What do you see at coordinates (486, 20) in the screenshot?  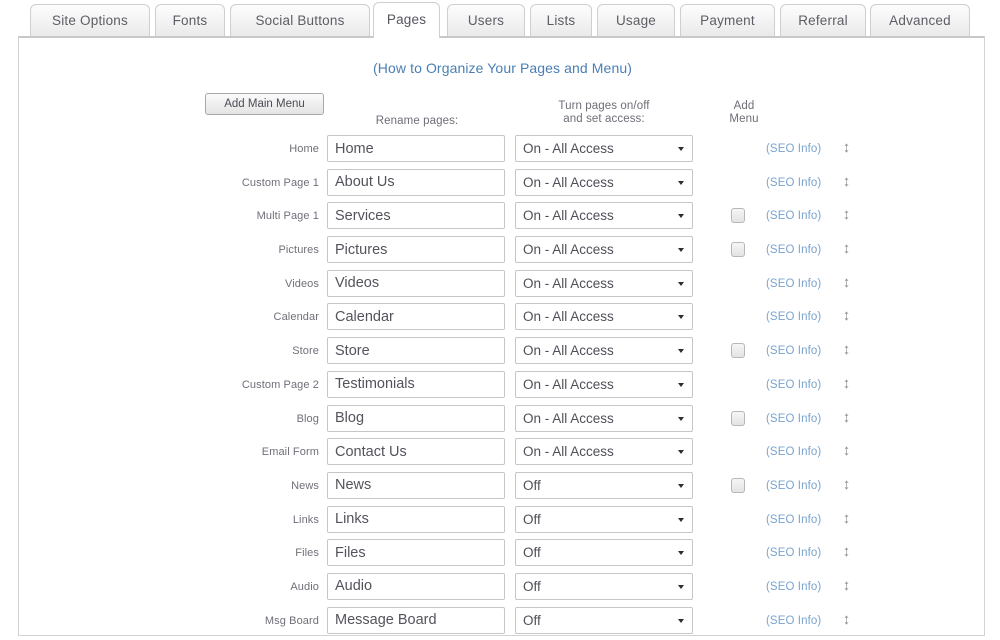 I see `tab-users: Users` at bounding box center [486, 20].